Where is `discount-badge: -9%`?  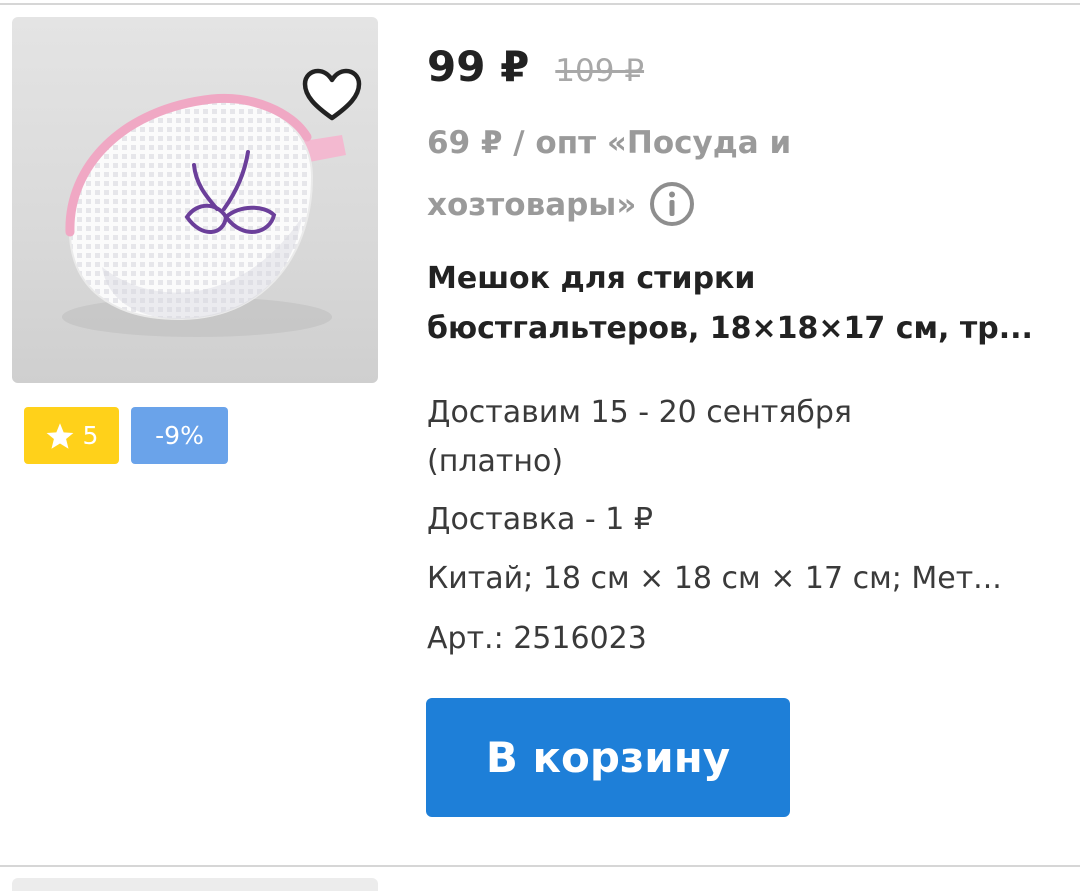
discount-badge: -9% is located at coordinates (179, 435).